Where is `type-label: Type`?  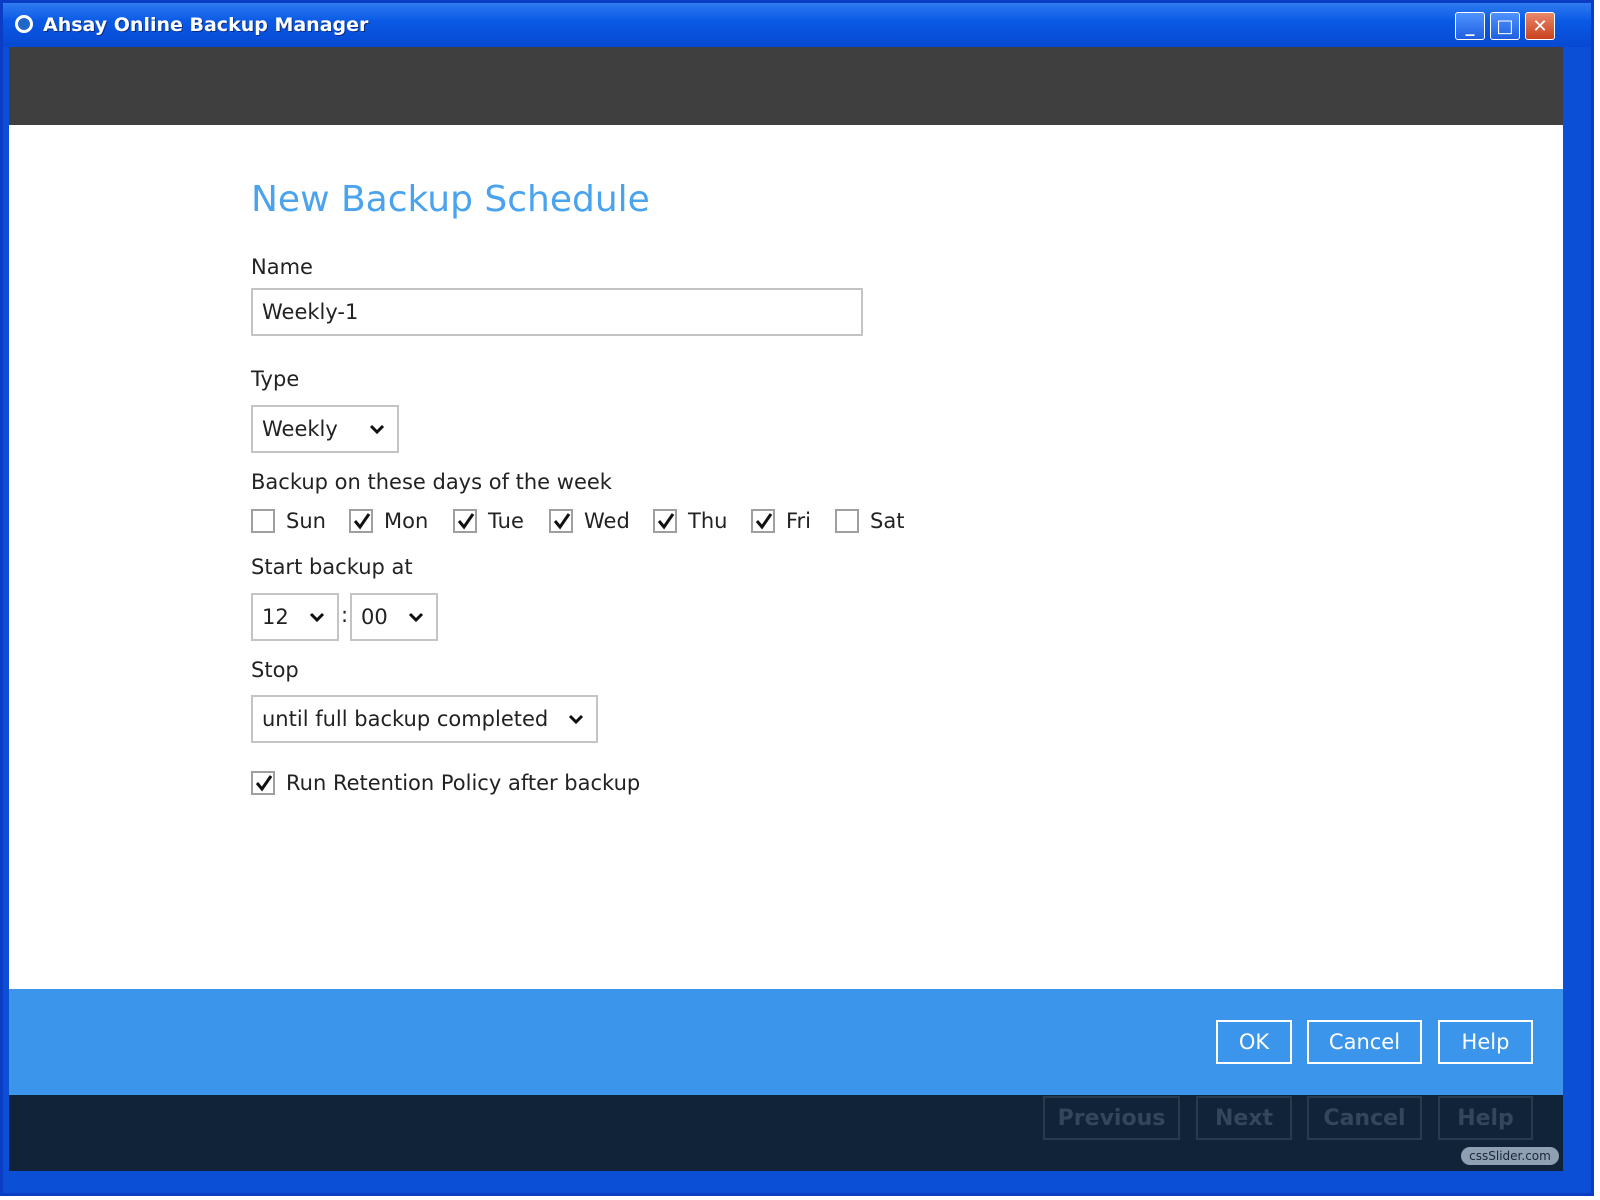 type-label: Type is located at coordinates (275, 379).